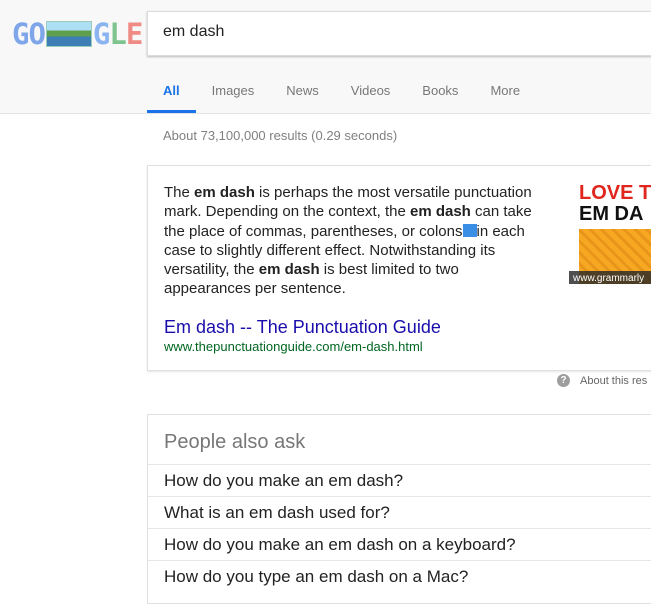 This screenshot has height=604, width=651. I want to click on tab-images: Images, so click(233, 98).